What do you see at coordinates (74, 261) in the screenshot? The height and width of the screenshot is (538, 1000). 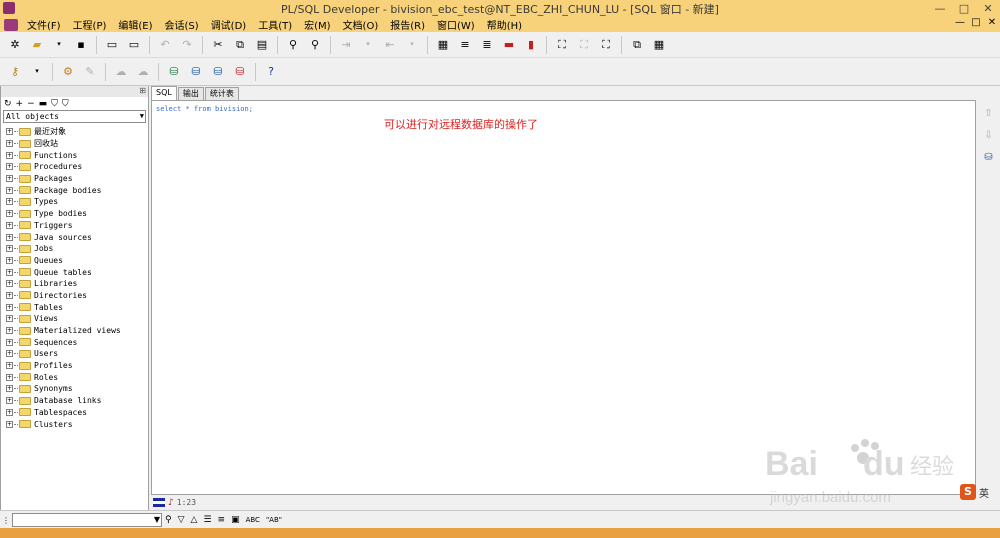 I see `tree-item-queues: + Queues` at bounding box center [74, 261].